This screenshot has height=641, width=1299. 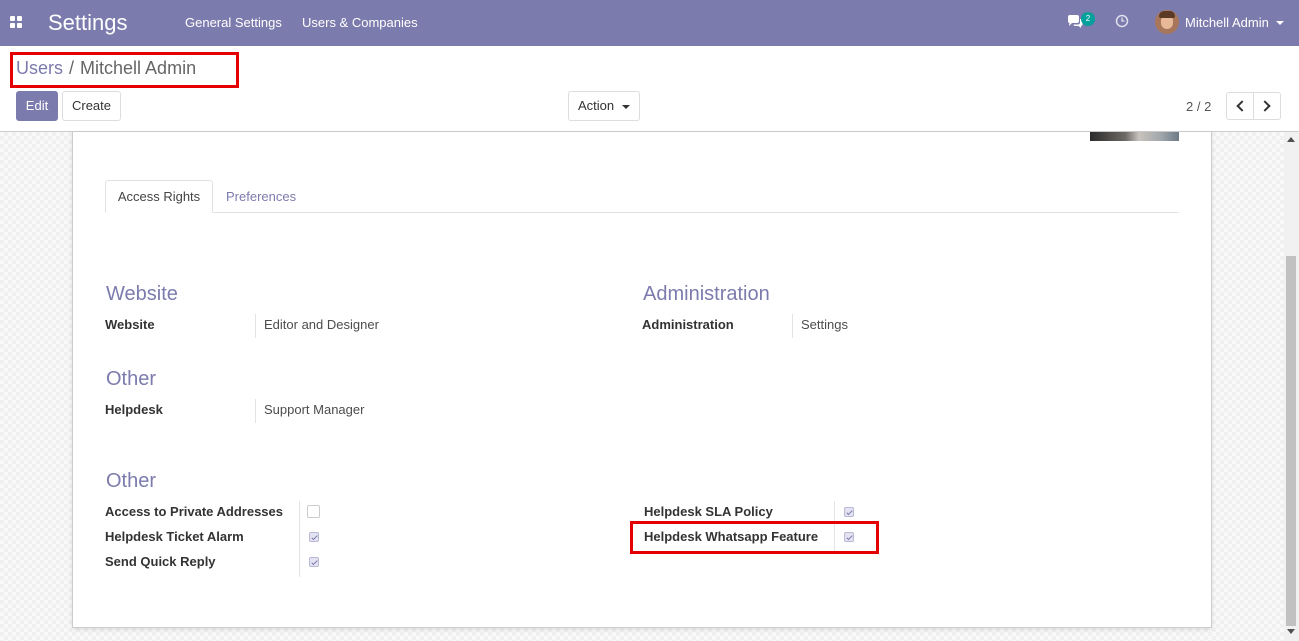 What do you see at coordinates (1167, 22) in the screenshot?
I see `user-avatar` at bounding box center [1167, 22].